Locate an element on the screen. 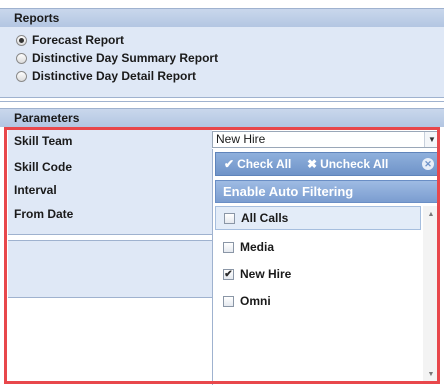 The height and width of the screenshot is (389, 444). radio-label: Distinctive Day Detail Report is located at coordinates (114, 76).